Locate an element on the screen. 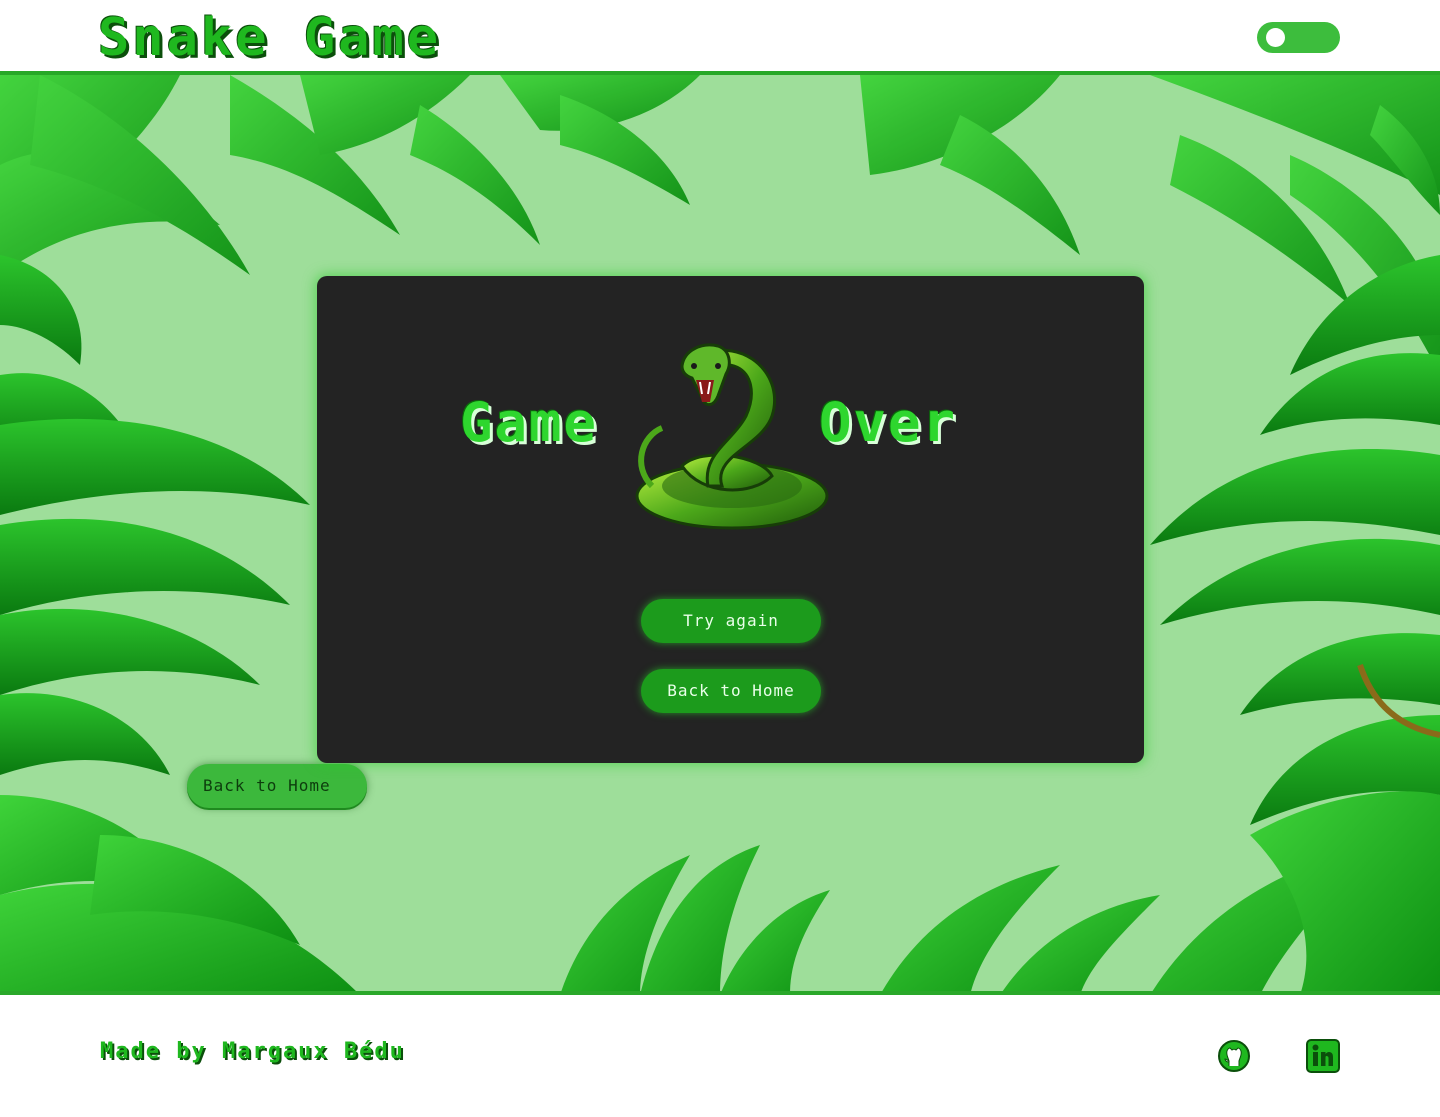 This screenshot has height=1117, width=1440. site-header: Snake Game is located at coordinates (720, 37).